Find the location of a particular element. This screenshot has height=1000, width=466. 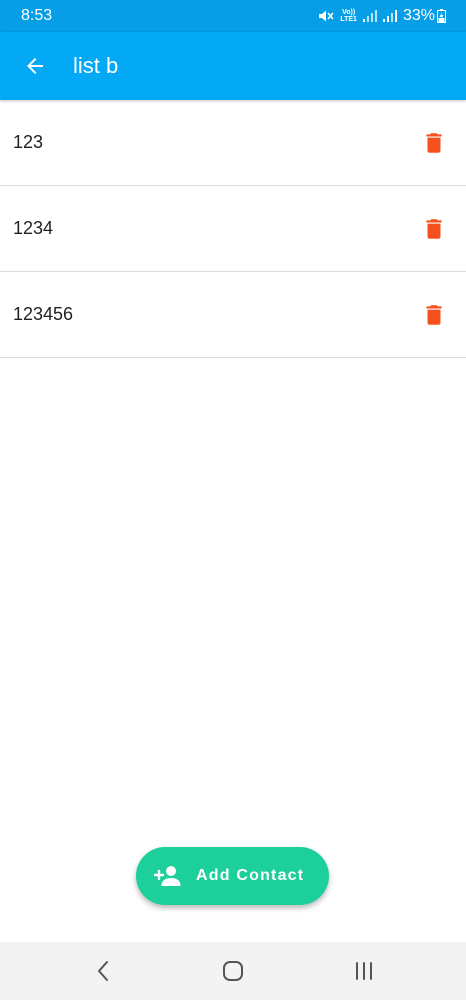

list-item-label: 1234 is located at coordinates (33, 228).